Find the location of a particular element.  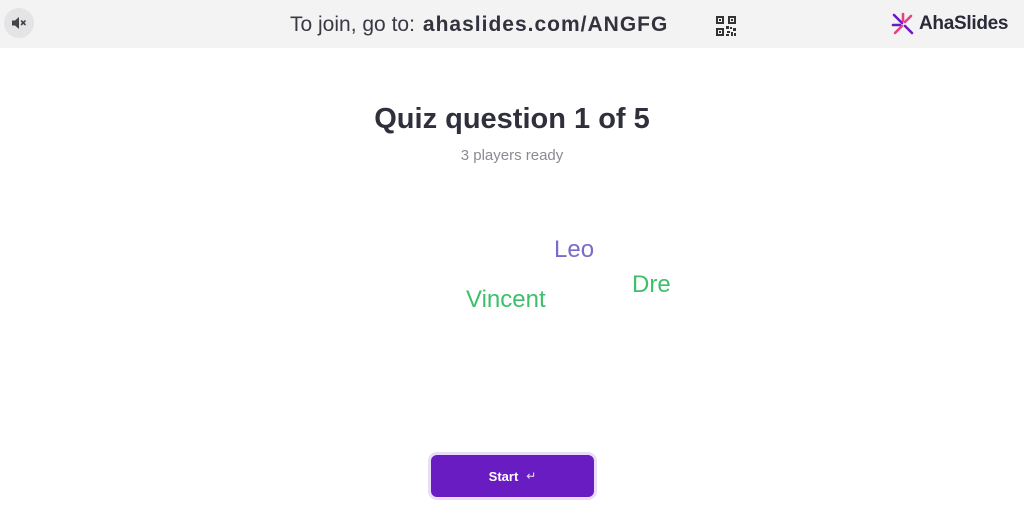

player-name-dre: Dre is located at coordinates (651, 284).